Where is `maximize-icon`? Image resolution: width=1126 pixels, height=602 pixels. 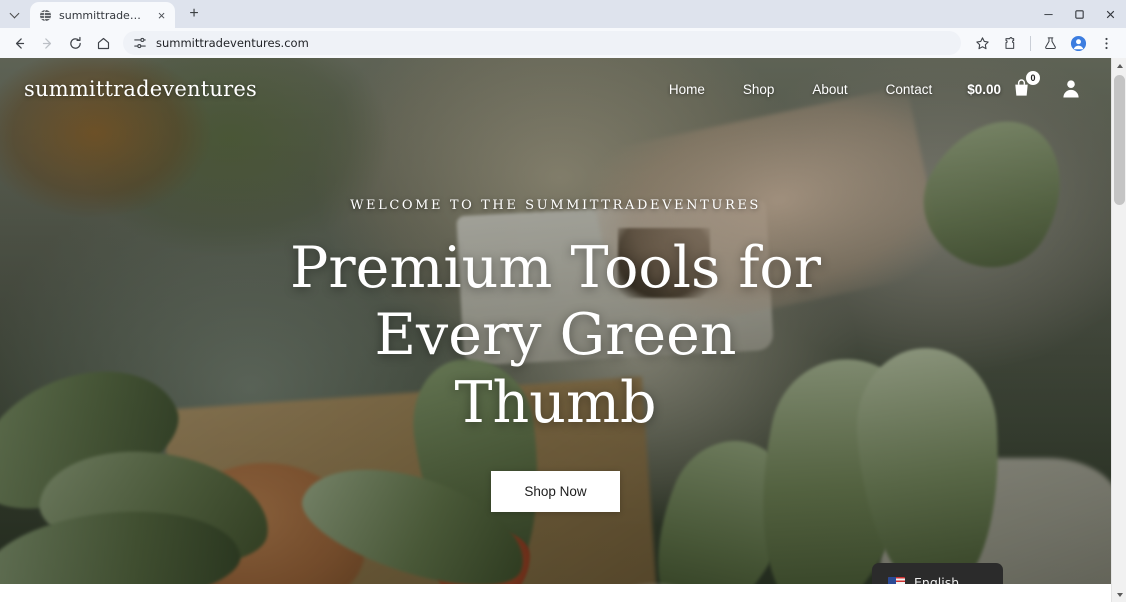 maximize-icon is located at coordinates (1079, 14).